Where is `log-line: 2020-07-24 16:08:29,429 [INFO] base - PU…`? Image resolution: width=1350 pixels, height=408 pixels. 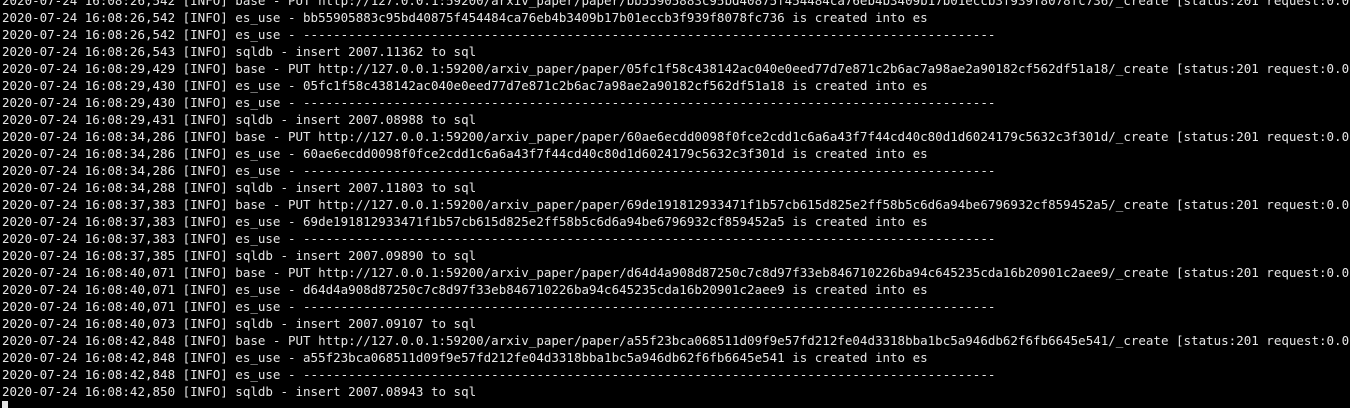
log-line: 2020-07-24 16:08:29,429 [INFO] base - PU… is located at coordinates (676, 68).